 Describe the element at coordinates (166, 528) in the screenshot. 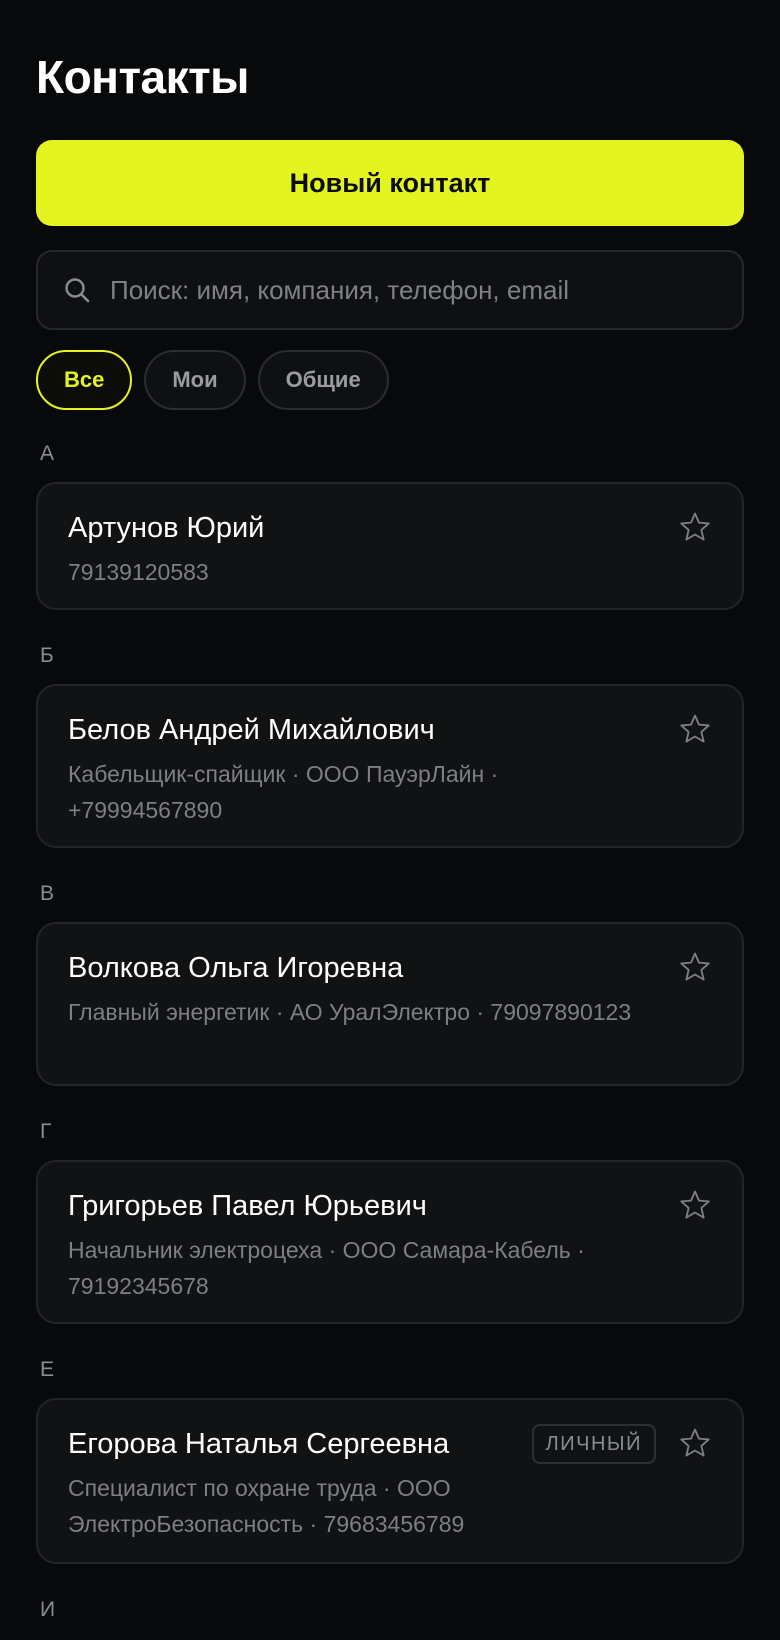

I see `contact-name: Артунов Юрий` at that location.